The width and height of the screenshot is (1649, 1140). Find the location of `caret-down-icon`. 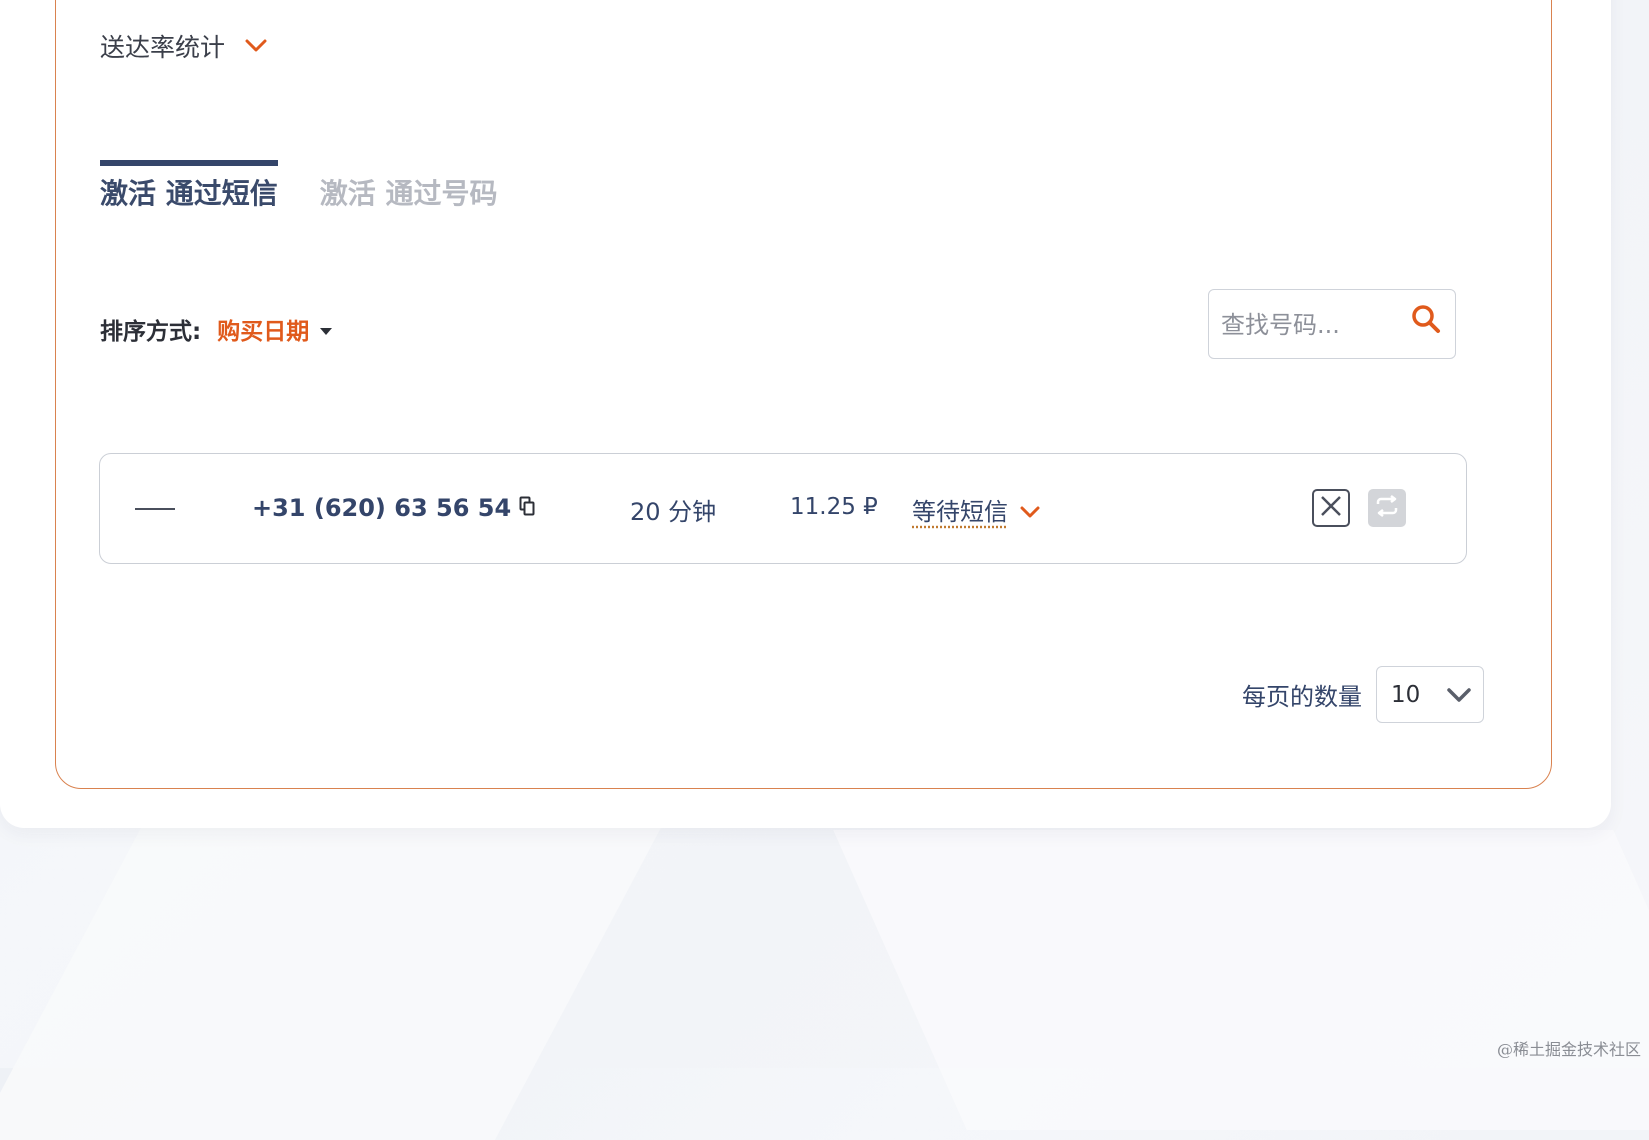

caret-down-icon is located at coordinates (326, 329).